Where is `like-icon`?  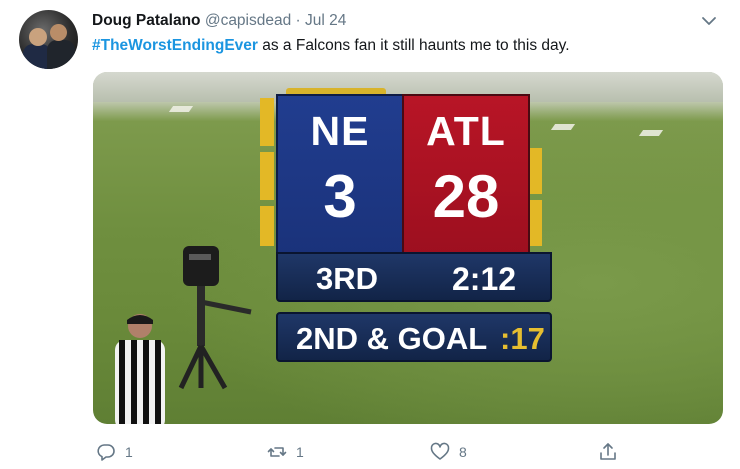
like-icon is located at coordinates (440, 451).